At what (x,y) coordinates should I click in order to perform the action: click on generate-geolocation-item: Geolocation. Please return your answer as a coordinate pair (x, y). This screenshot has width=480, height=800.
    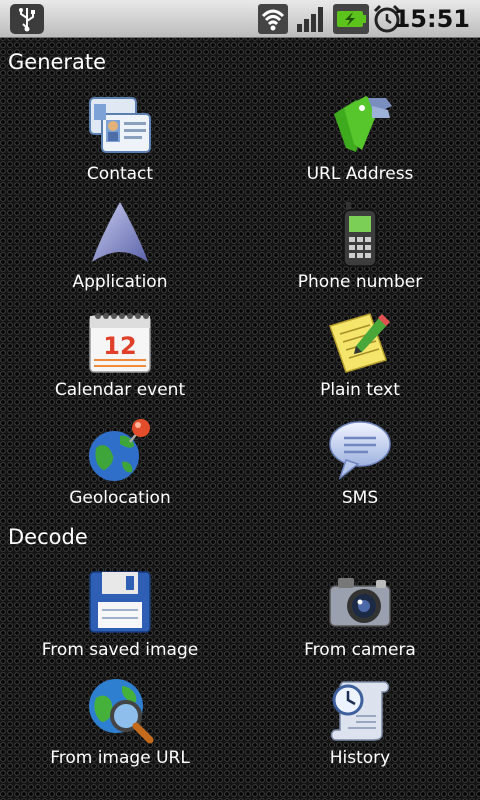
    Looking at the image, I should click on (120, 470).